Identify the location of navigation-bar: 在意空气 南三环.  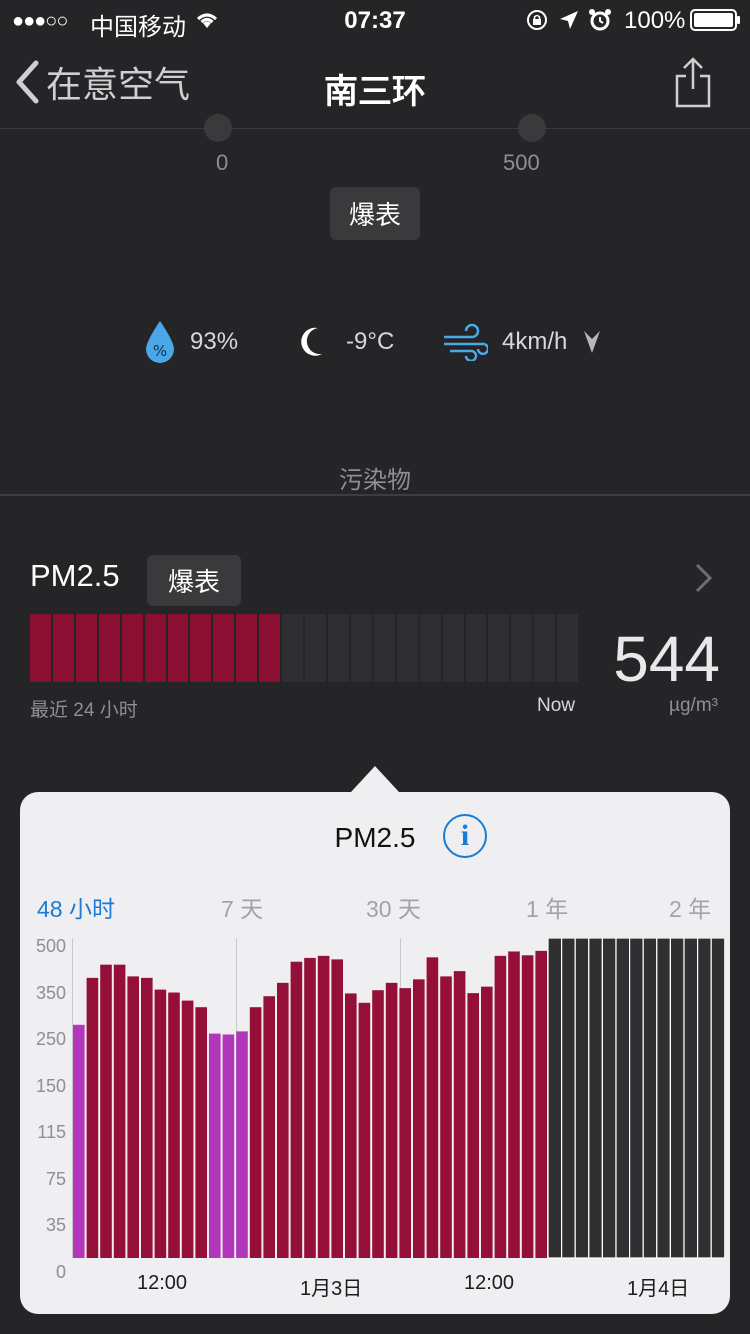
(375, 84).